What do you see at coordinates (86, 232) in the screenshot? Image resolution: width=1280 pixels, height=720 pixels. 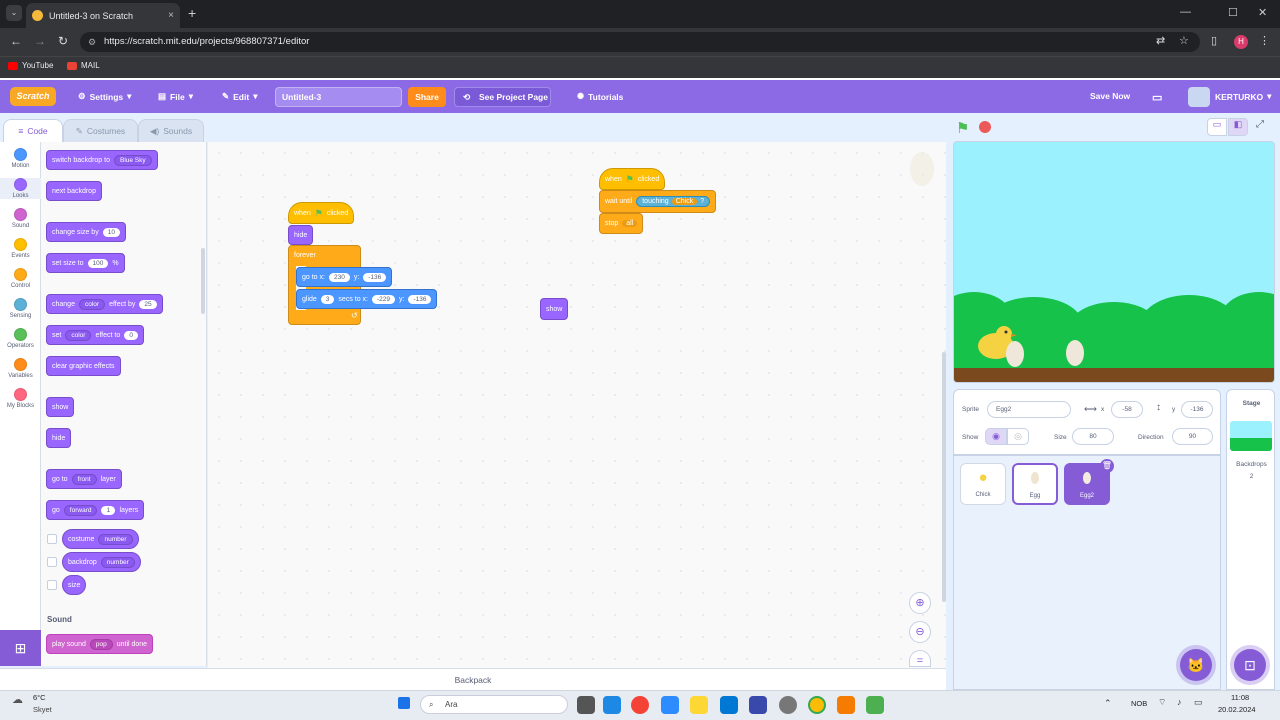 I see `block-change-size: change size by 10` at bounding box center [86, 232].